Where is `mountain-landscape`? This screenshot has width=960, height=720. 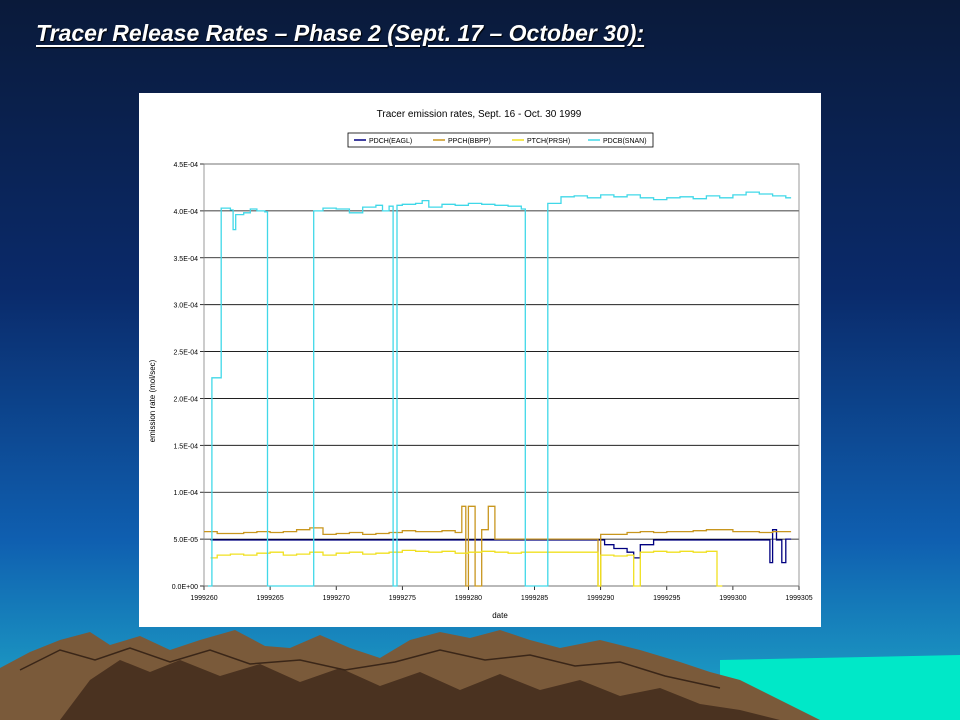
mountain-landscape is located at coordinates (480, 675).